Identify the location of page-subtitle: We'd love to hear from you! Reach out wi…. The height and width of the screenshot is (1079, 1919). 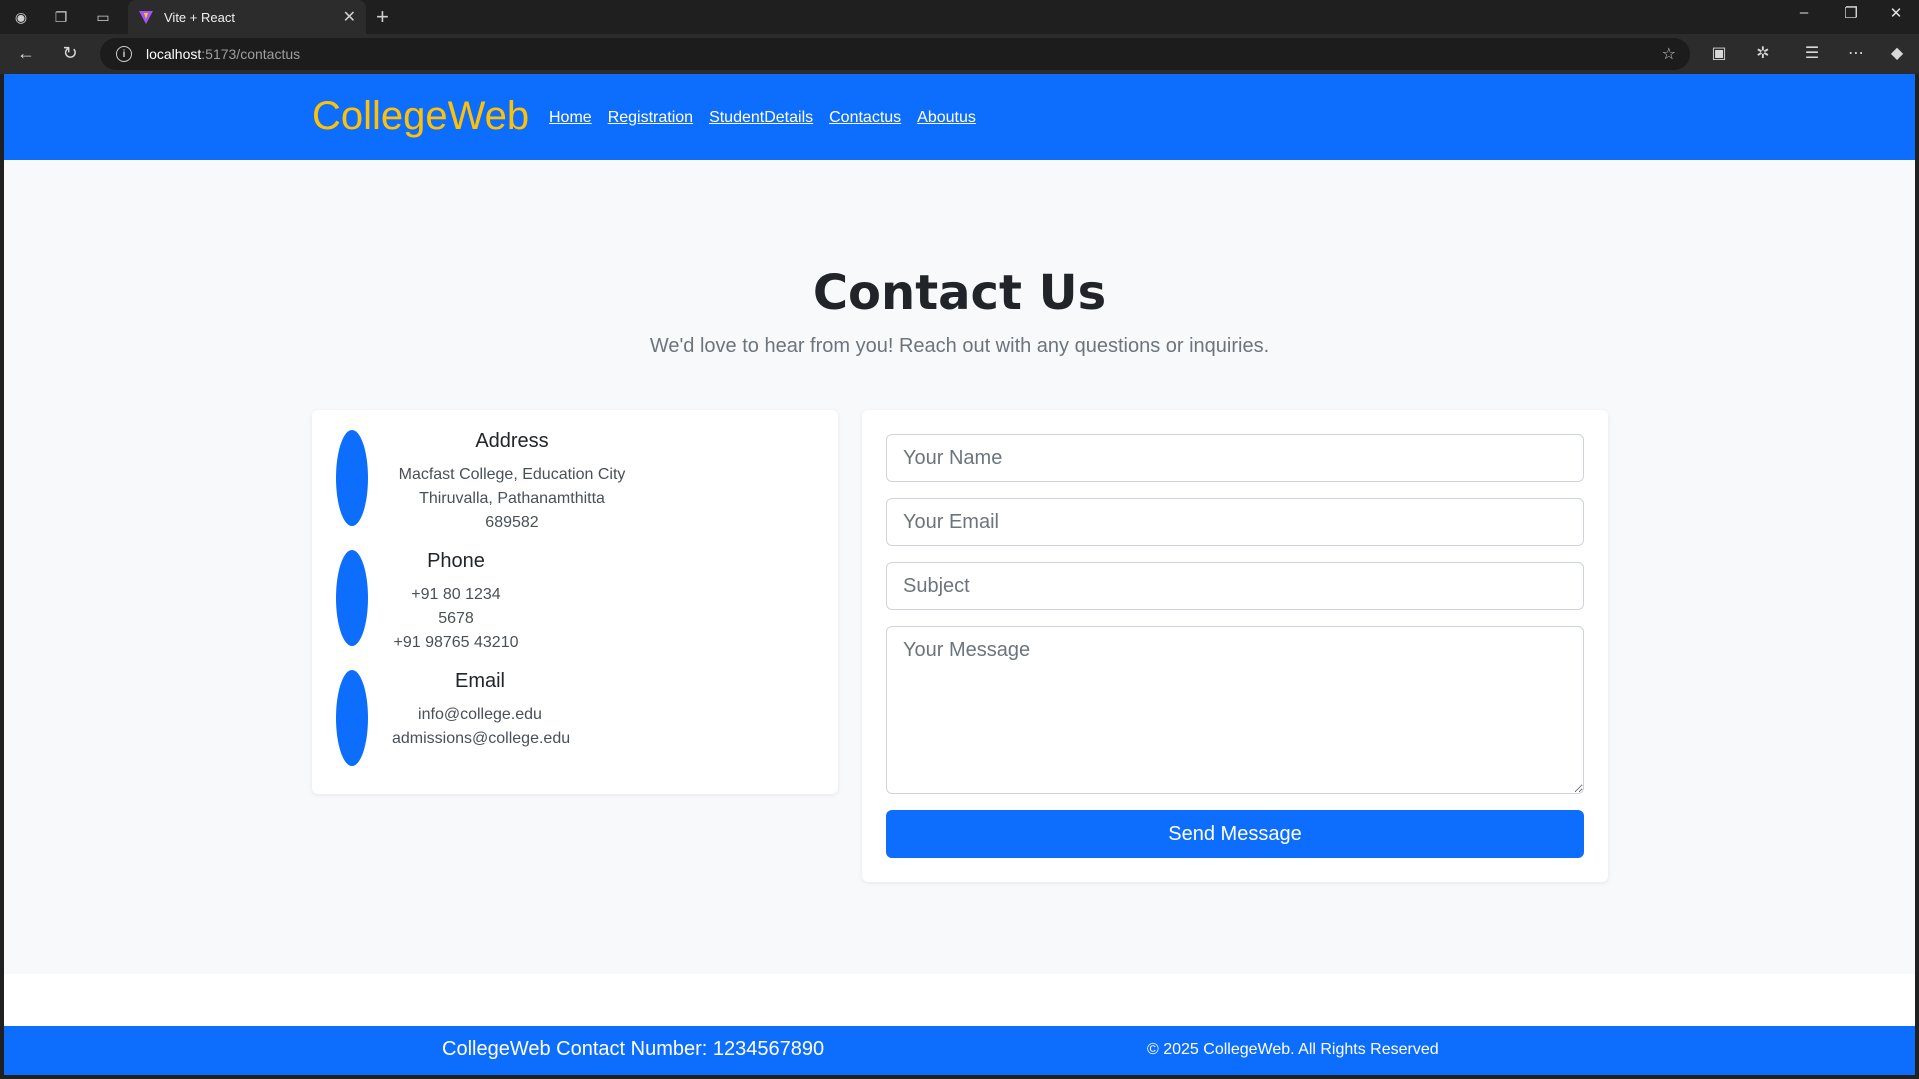
(959, 346).